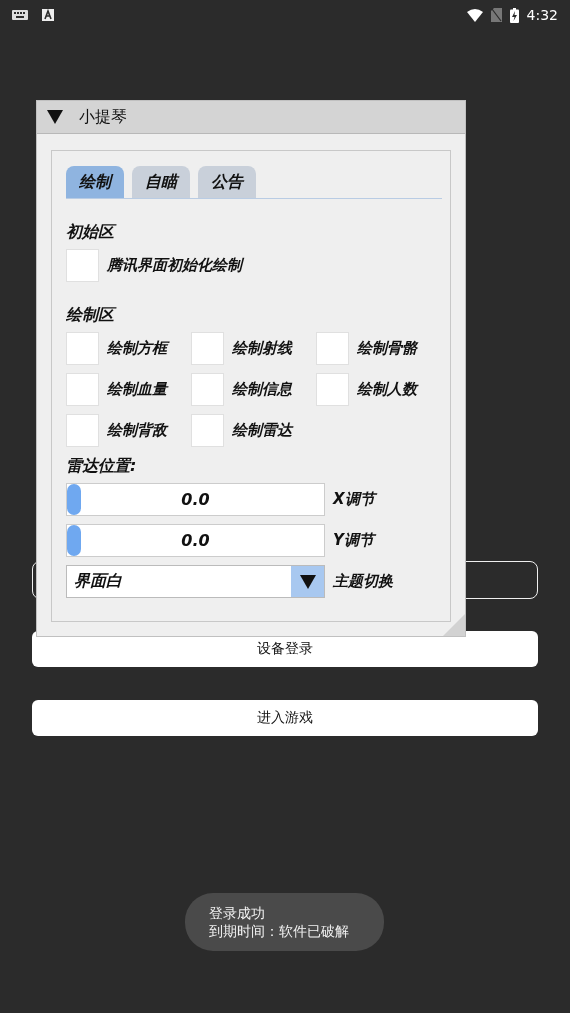 Image resolution: width=570 pixels, height=1013 pixels. What do you see at coordinates (262, 348) in the screenshot?
I see `checkbox-label: 绘制射线` at bounding box center [262, 348].